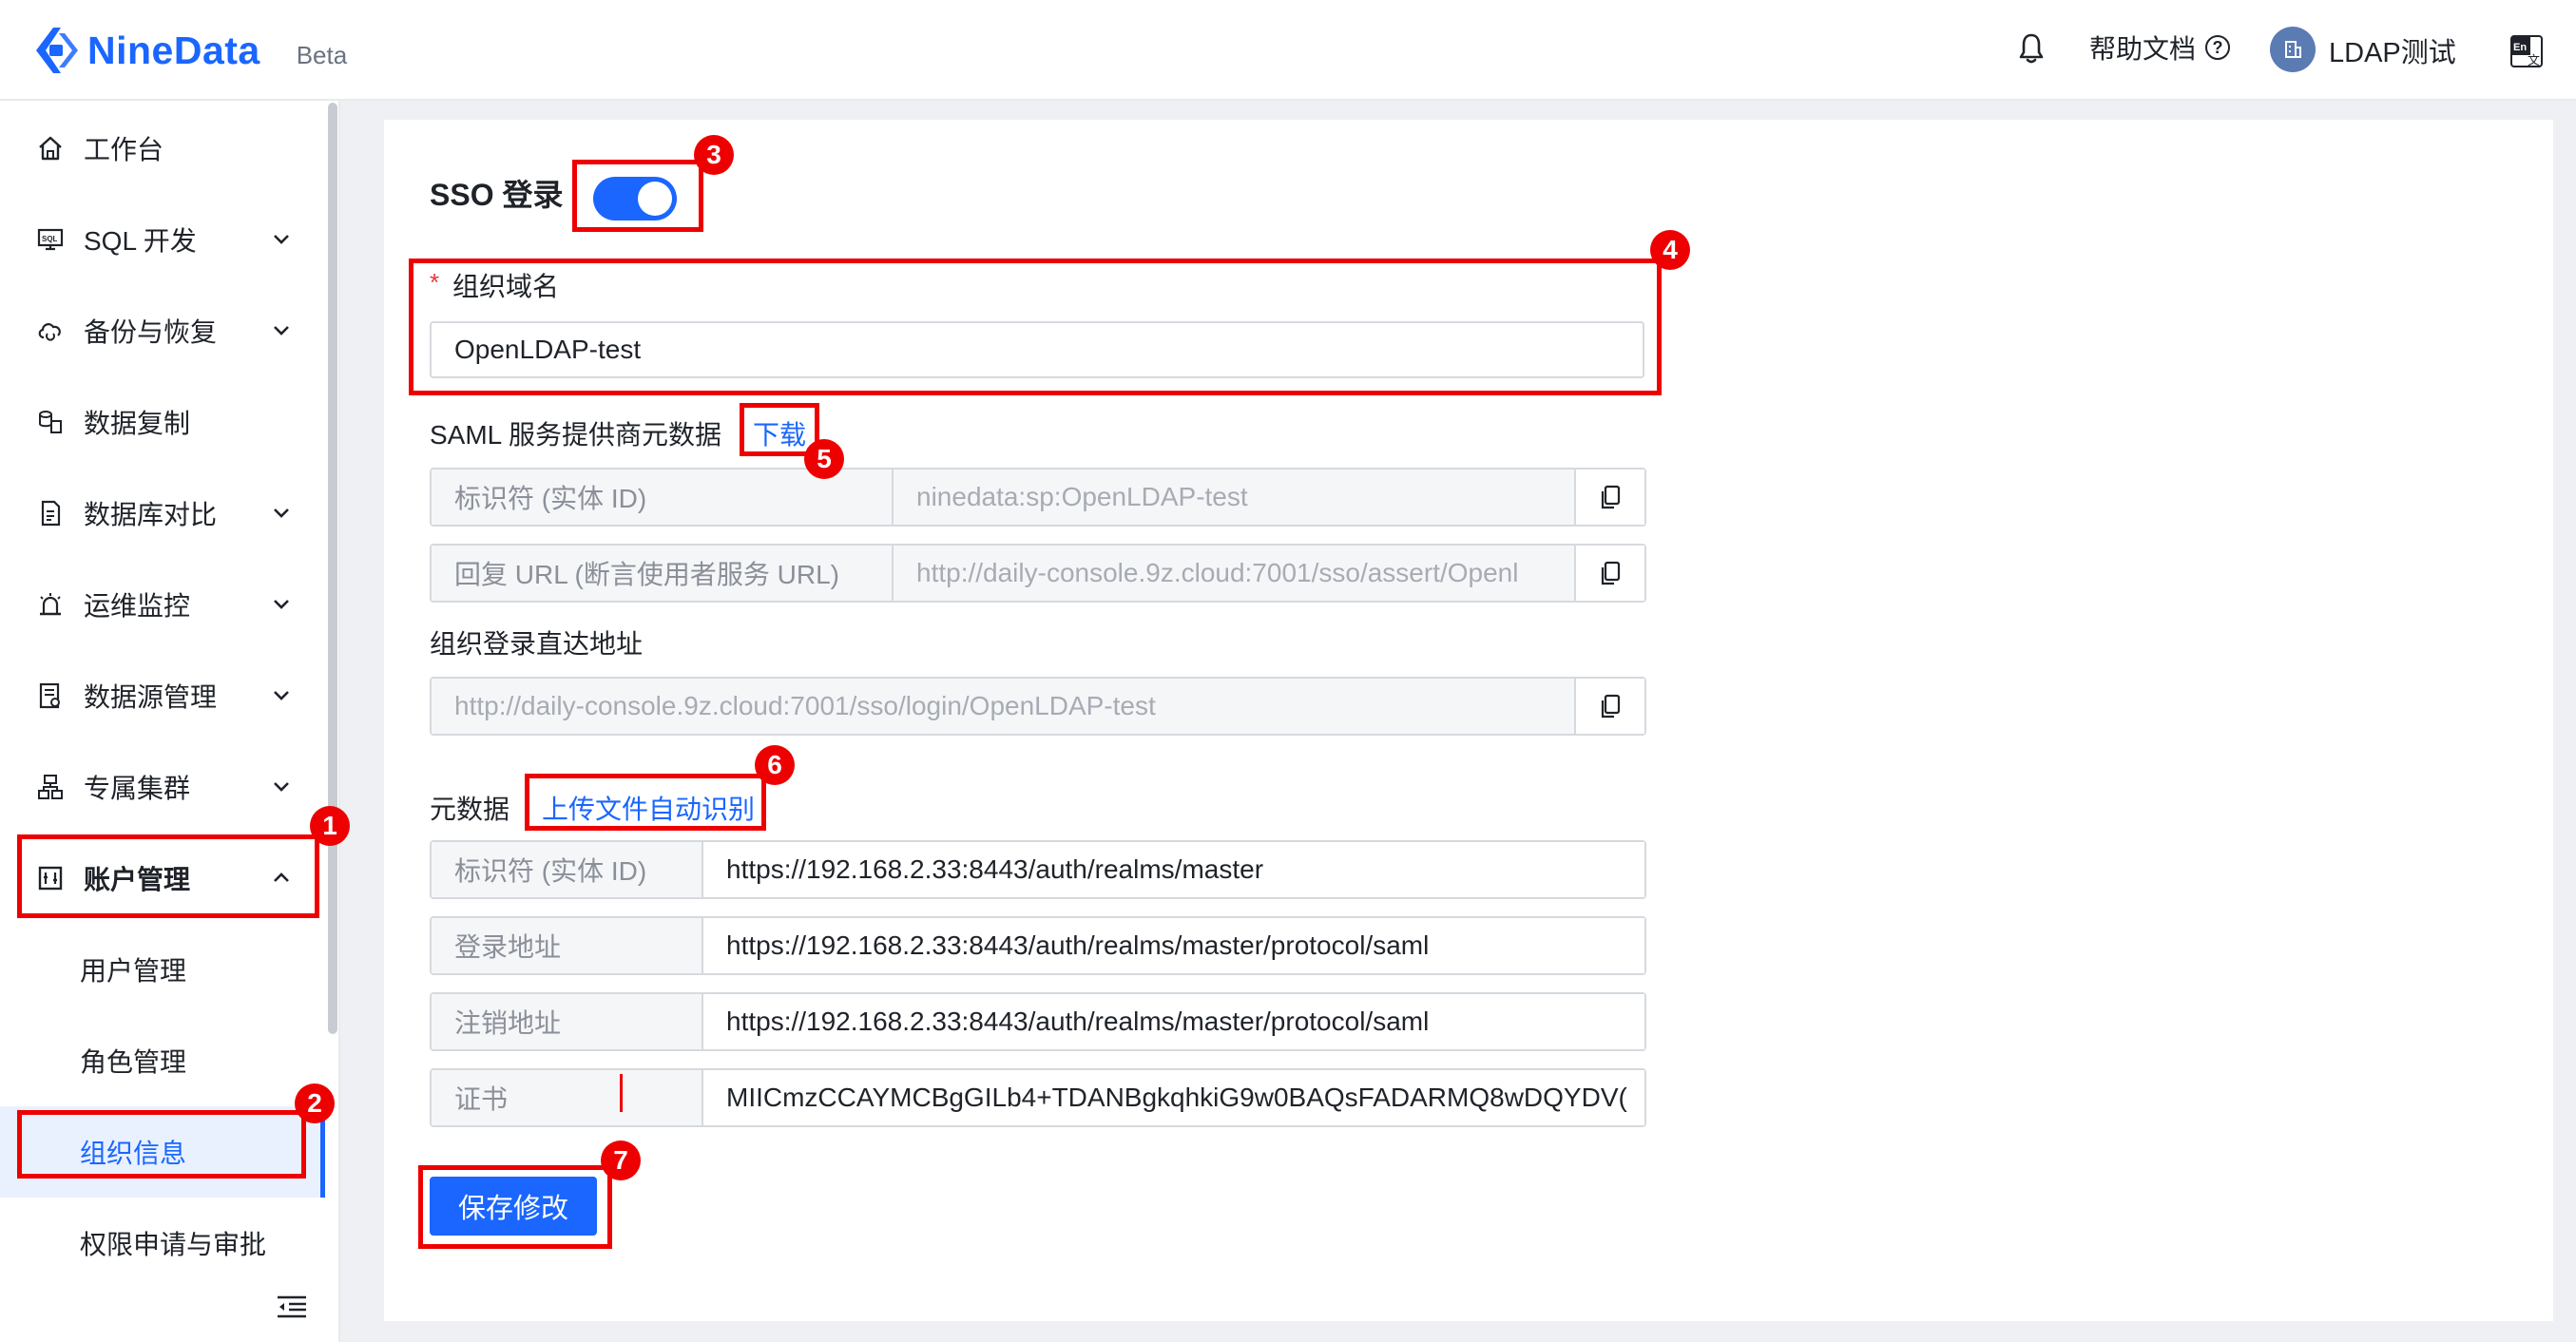 This screenshot has height=1342, width=2576. I want to click on callout-badge: 3, so click(714, 155).